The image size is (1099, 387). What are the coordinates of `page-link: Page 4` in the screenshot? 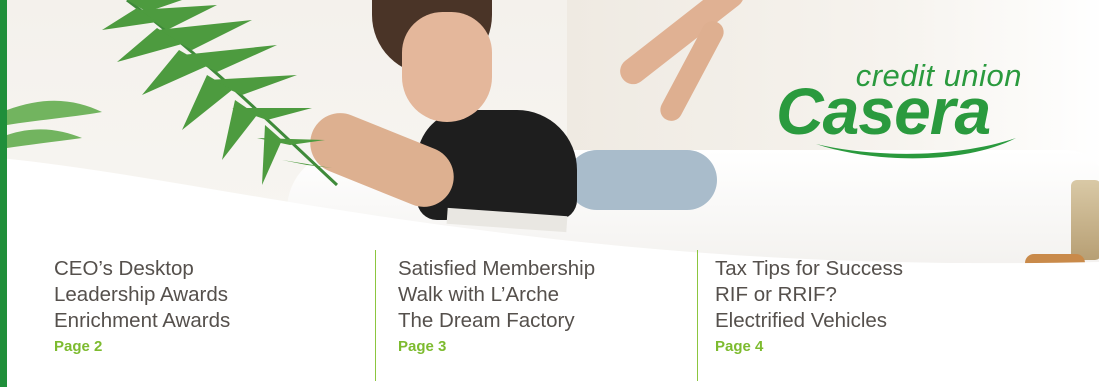 It's located at (880, 346).